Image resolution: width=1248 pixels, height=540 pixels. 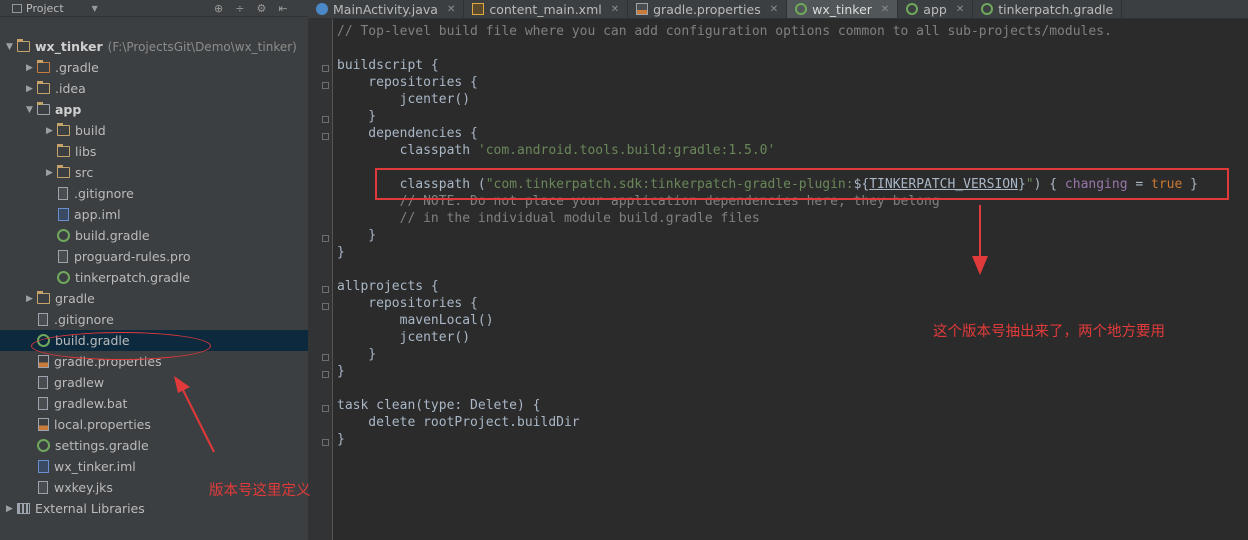 What do you see at coordinates (282, 8) in the screenshot?
I see `hide-panel-icon: ⇤` at bounding box center [282, 8].